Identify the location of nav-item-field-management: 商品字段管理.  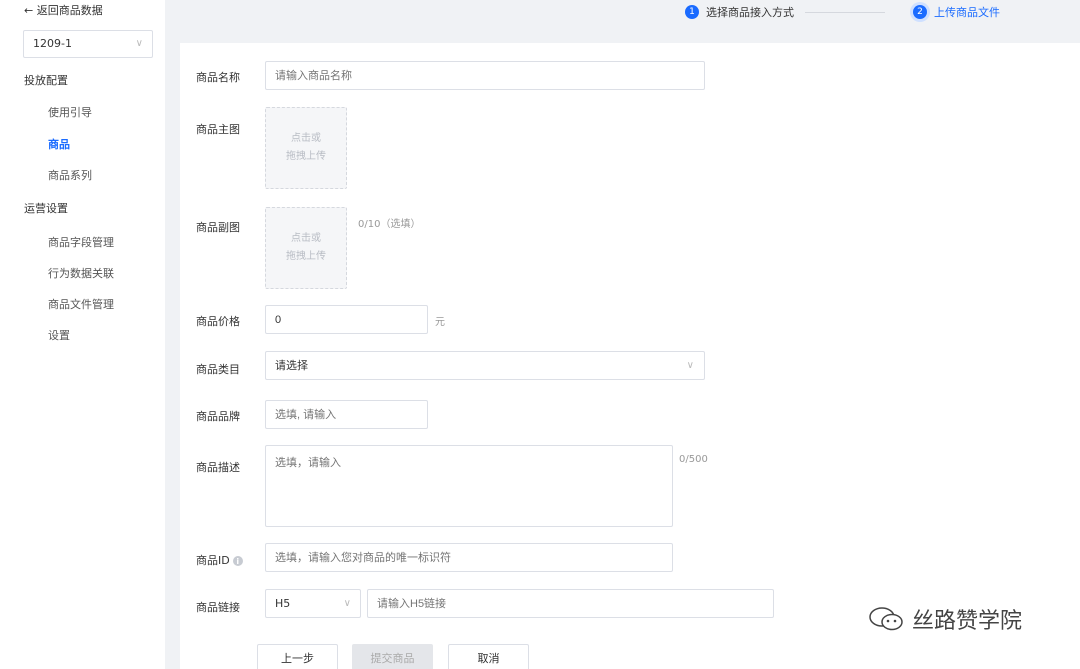
(81, 242).